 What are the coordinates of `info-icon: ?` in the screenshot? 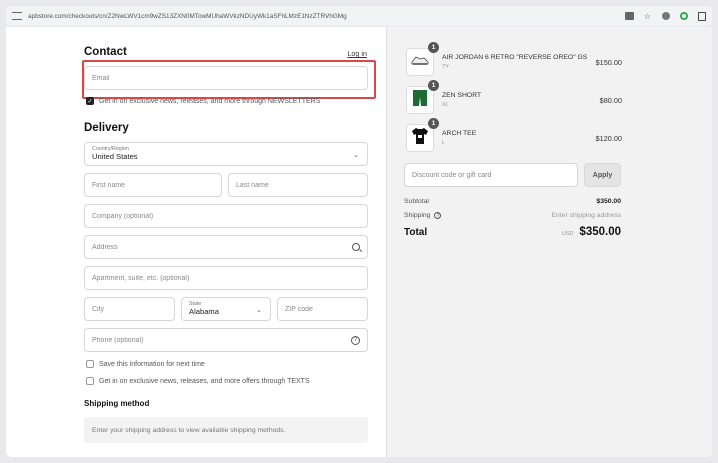 It's located at (438, 215).